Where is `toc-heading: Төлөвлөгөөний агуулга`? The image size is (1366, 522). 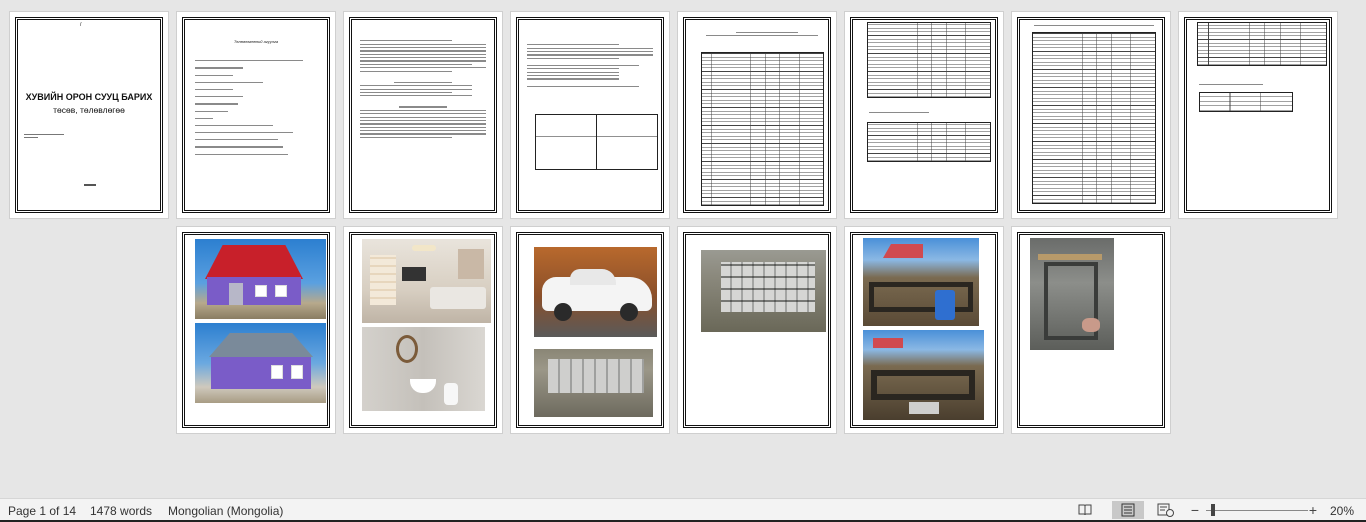 toc-heading: Төлөвлөгөөний агуулга is located at coordinates (256, 41).